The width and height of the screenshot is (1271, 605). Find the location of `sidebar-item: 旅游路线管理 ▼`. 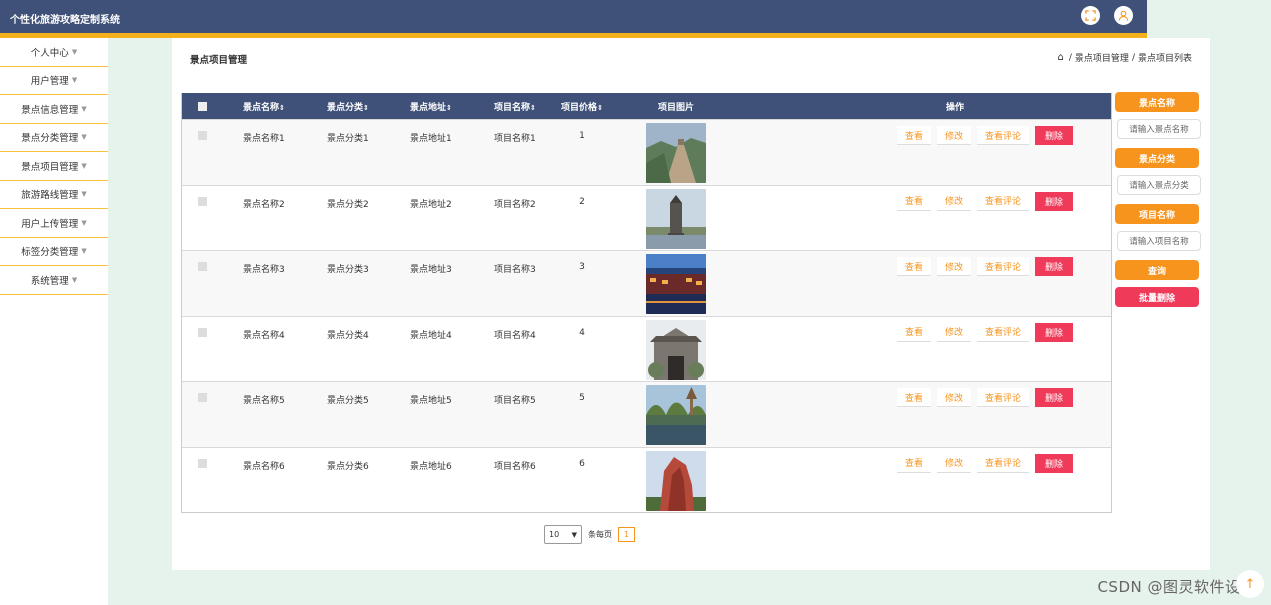

sidebar-item: 旅游路线管理 ▼ is located at coordinates (54, 195).